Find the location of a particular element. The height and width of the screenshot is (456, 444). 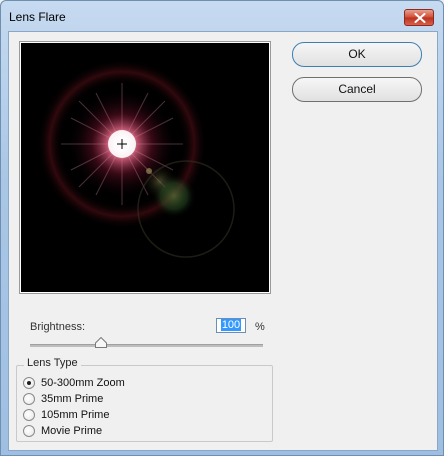

close-button is located at coordinates (419, 17).